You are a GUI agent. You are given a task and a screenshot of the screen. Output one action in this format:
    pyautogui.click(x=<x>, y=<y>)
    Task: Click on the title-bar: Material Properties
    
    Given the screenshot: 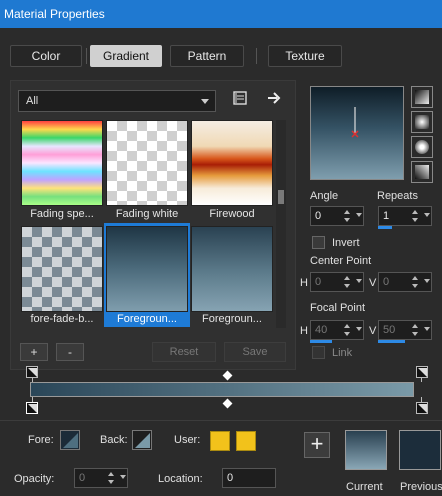 What is the action you would take?
    pyautogui.click(x=221, y=14)
    